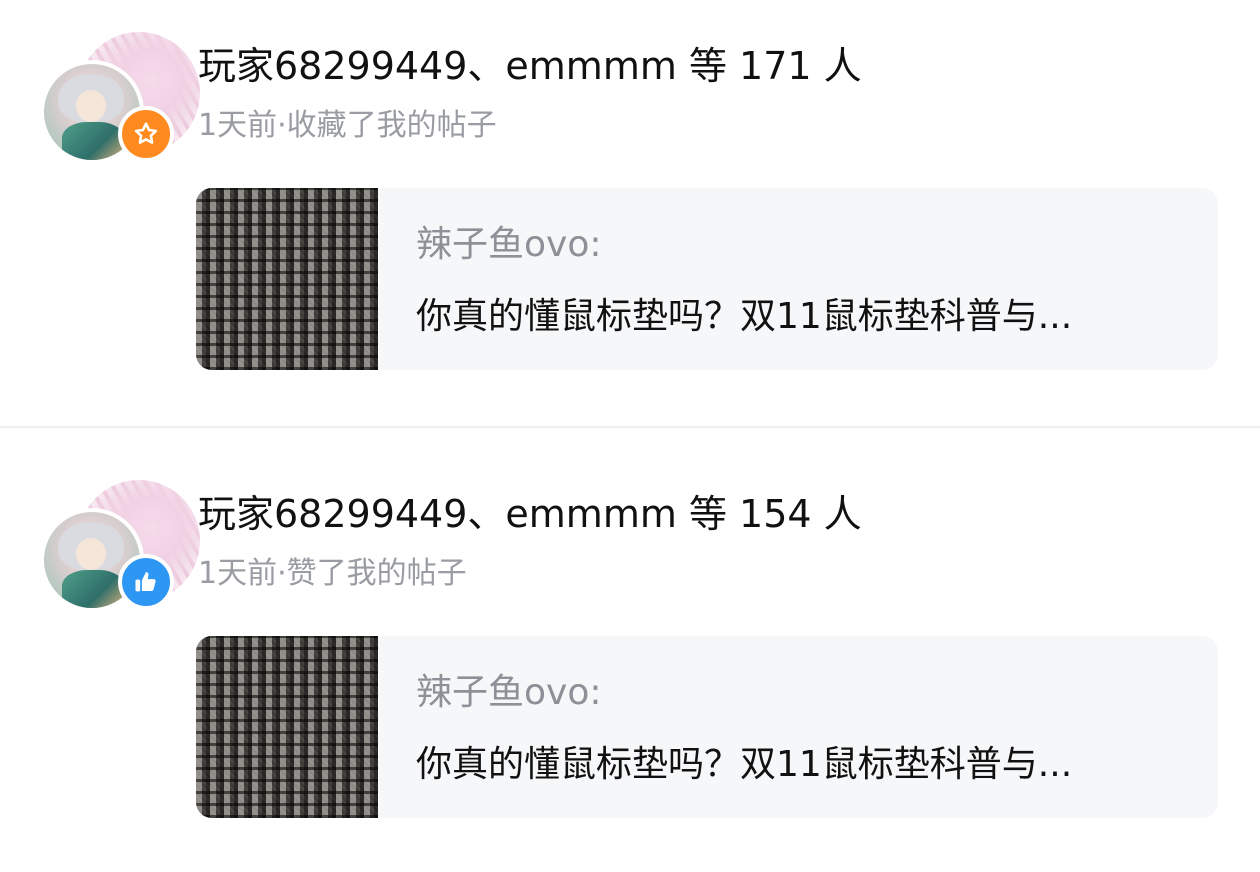 The height and width of the screenshot is (872, 1260). What do you see at coordinates (347, 125) in the screenshot?
I see `notification-subtitle: 1天前·收藏了我的帖子` at bounding box center [347, 125].